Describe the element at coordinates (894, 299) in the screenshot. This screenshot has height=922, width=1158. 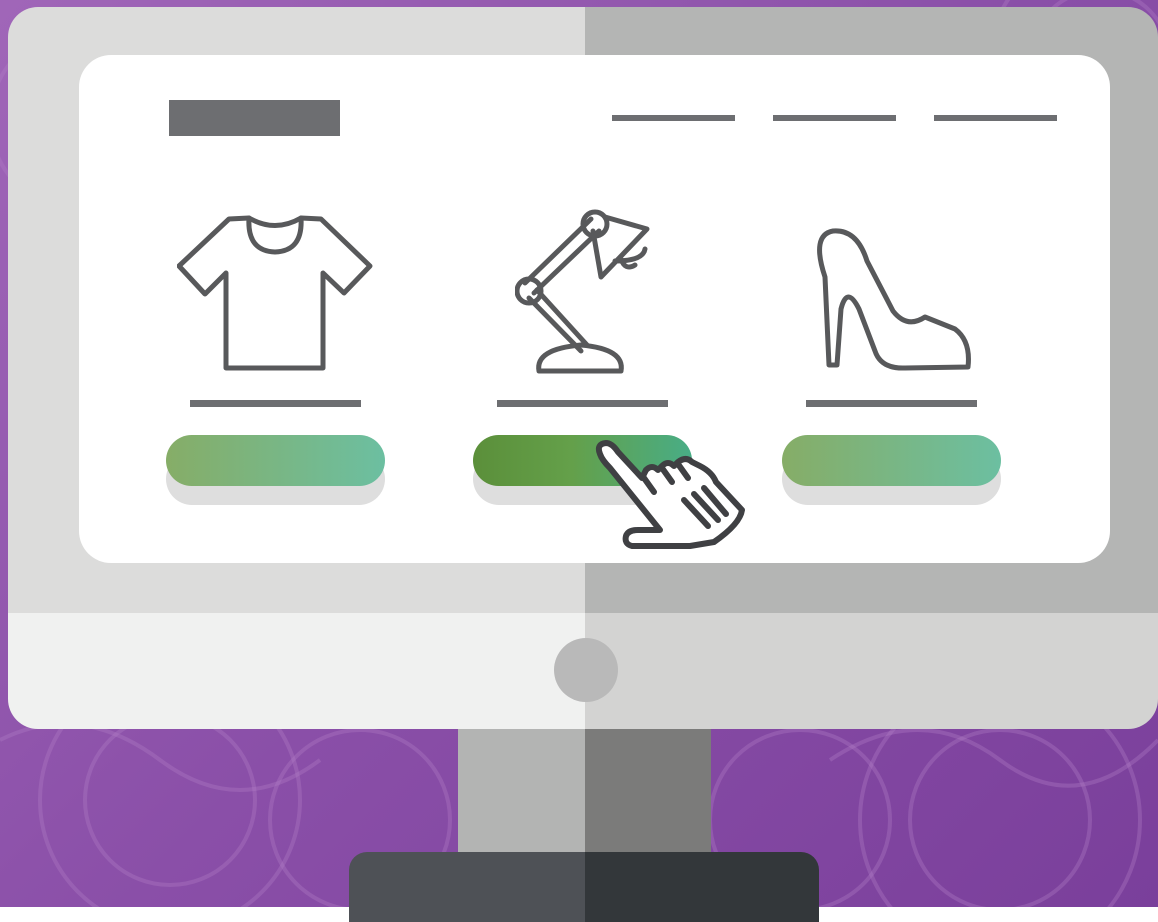
I see `high-heel-shoe-icon` at that location.